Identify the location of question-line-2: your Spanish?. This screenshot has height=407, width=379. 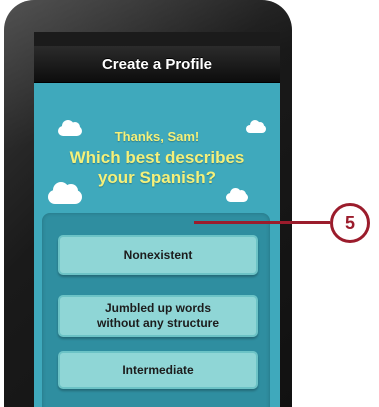
(157, 177).